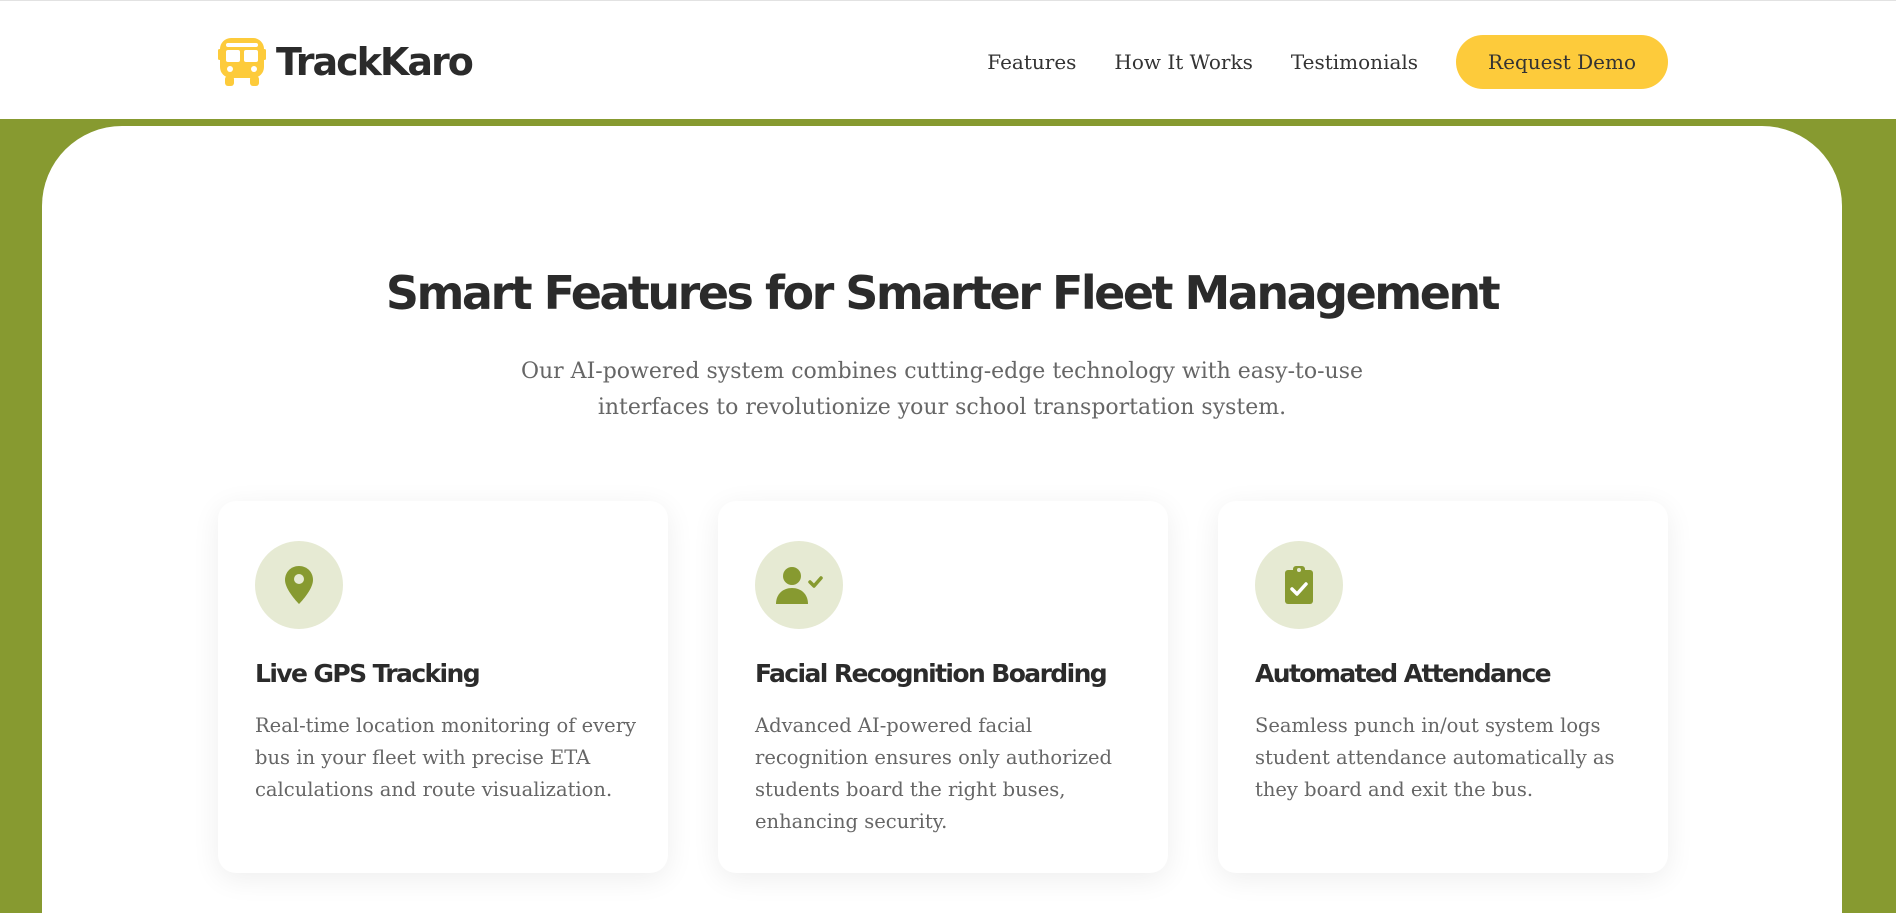 The height and width of the screenshot is (913, 1896). What do you see at coordinates (1428, 725) in the screenshot?
I see `feature-description-line: Seamless punch in/out system logs` at bounding box center [1428, 725].